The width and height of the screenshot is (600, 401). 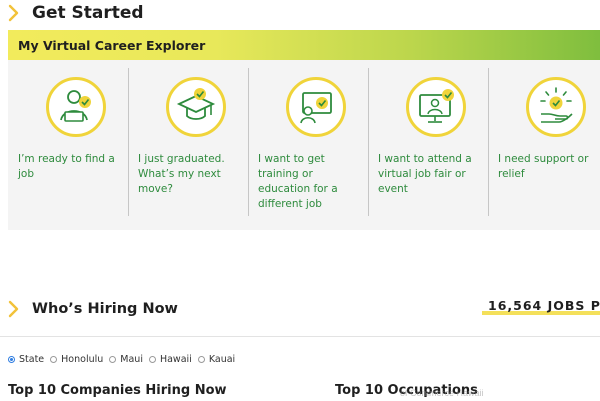 What do you see at coordinates (544, 308) in the screenshot?
I see `jobs-count: 16,564 JOBS POS` at bounding box center [544, 308].